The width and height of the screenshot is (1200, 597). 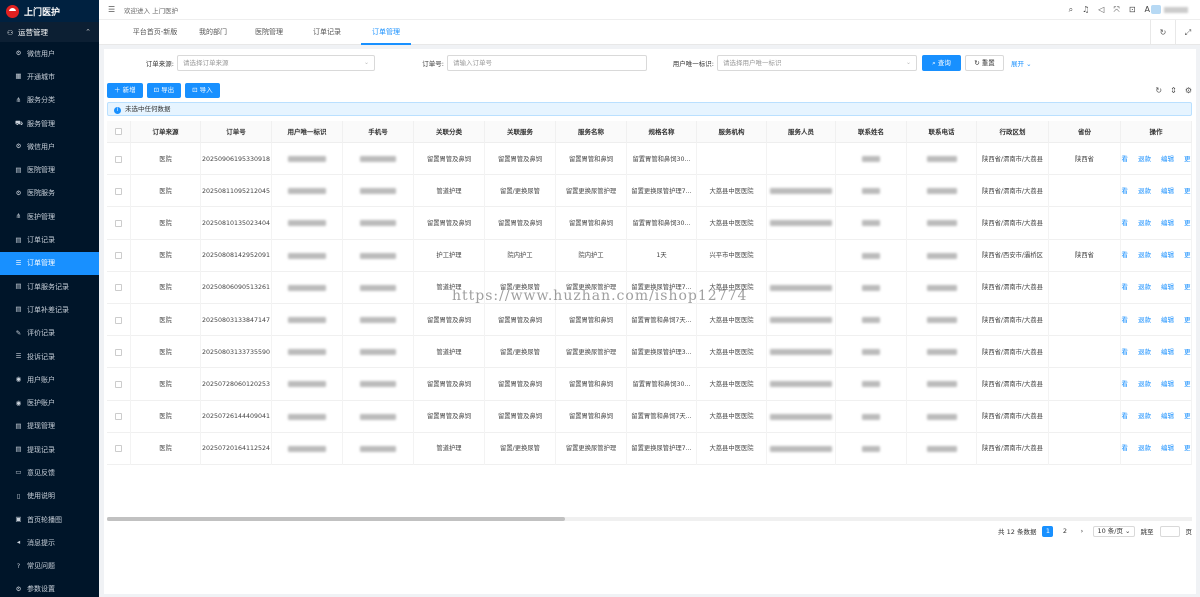 What do you see at coordinates (1101, 10) in the screenshot?
I see `volume-icon: ◁` at bounding box center [1101, 10].